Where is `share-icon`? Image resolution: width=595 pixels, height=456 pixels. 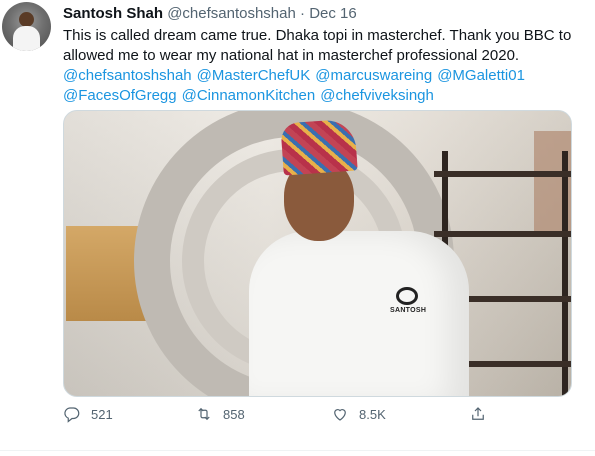 share-icon is located at coordinates (478, 413).